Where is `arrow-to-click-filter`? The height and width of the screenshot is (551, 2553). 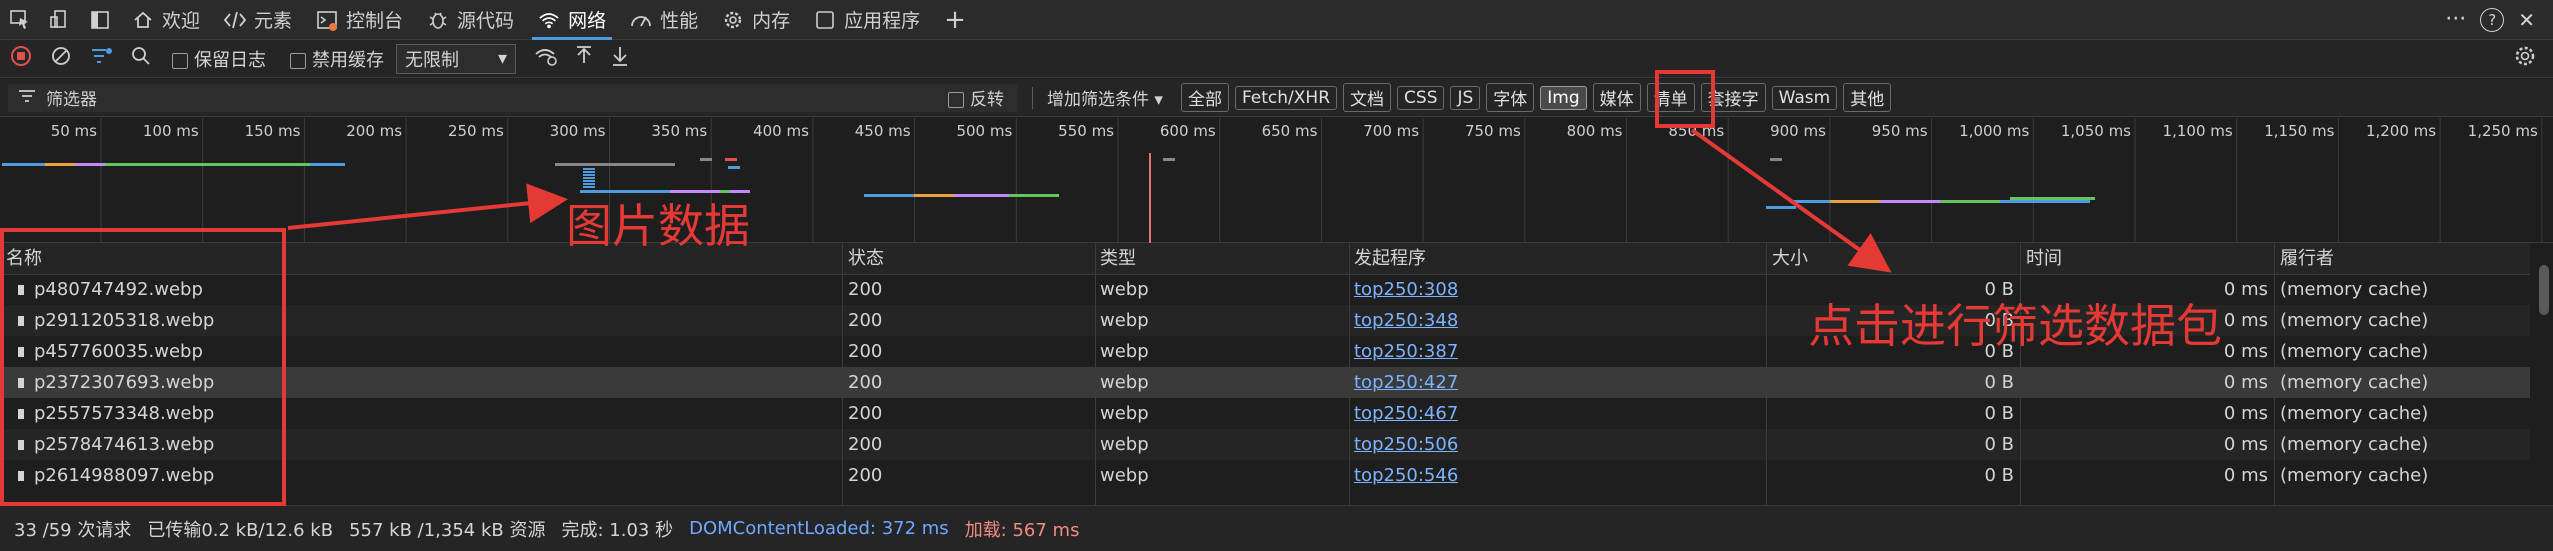 arrow-to-click-filter is located at coordinates (1791, 200).